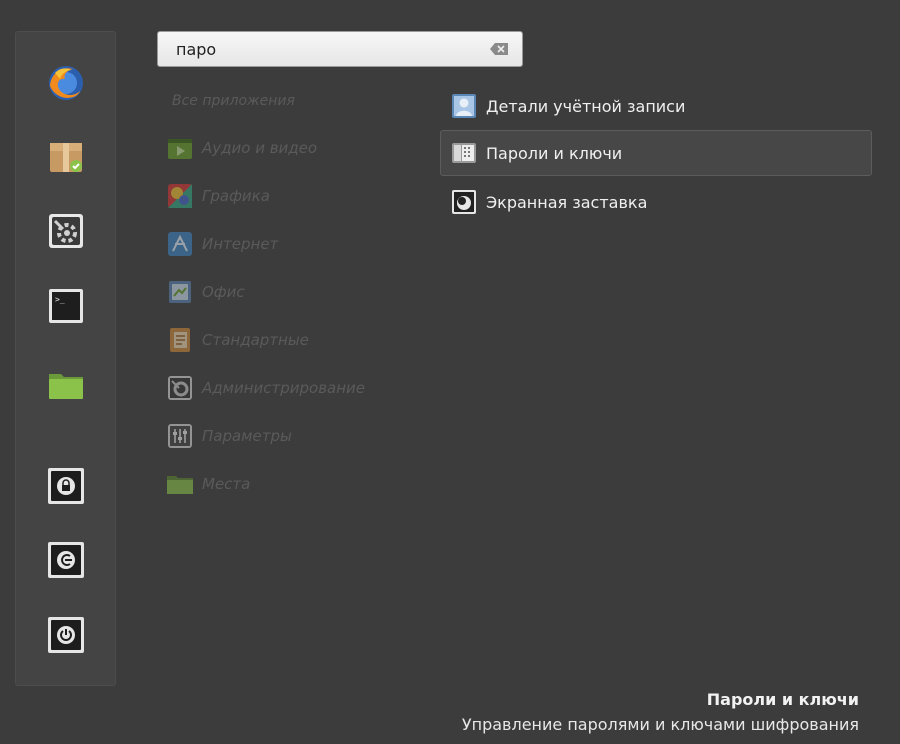 The width and height of the screenshot is (900, 744). What do you see at coordinates (656, 202) in the screenshot?
I see `result-screensaver: Экранная заставка` at bounding box center [656, 202].